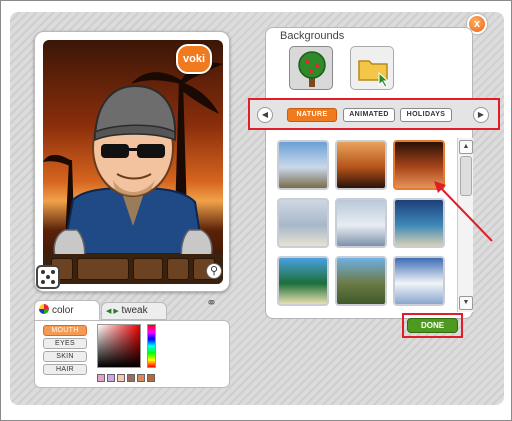 The image size is (512, 421). What do you see at coordinates (44, 309) in the screenshot?
I see `color-wheel-icon` at bounding box center [44, 309].